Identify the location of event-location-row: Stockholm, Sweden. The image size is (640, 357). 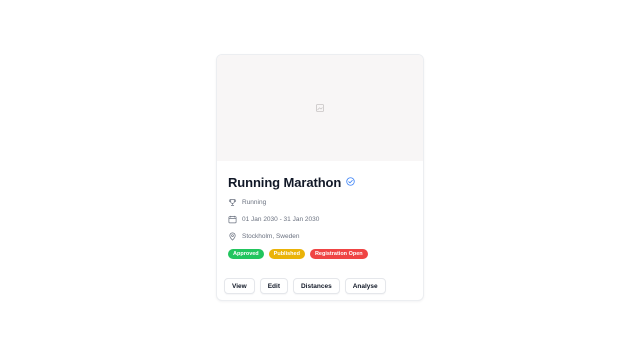
(263, 236).